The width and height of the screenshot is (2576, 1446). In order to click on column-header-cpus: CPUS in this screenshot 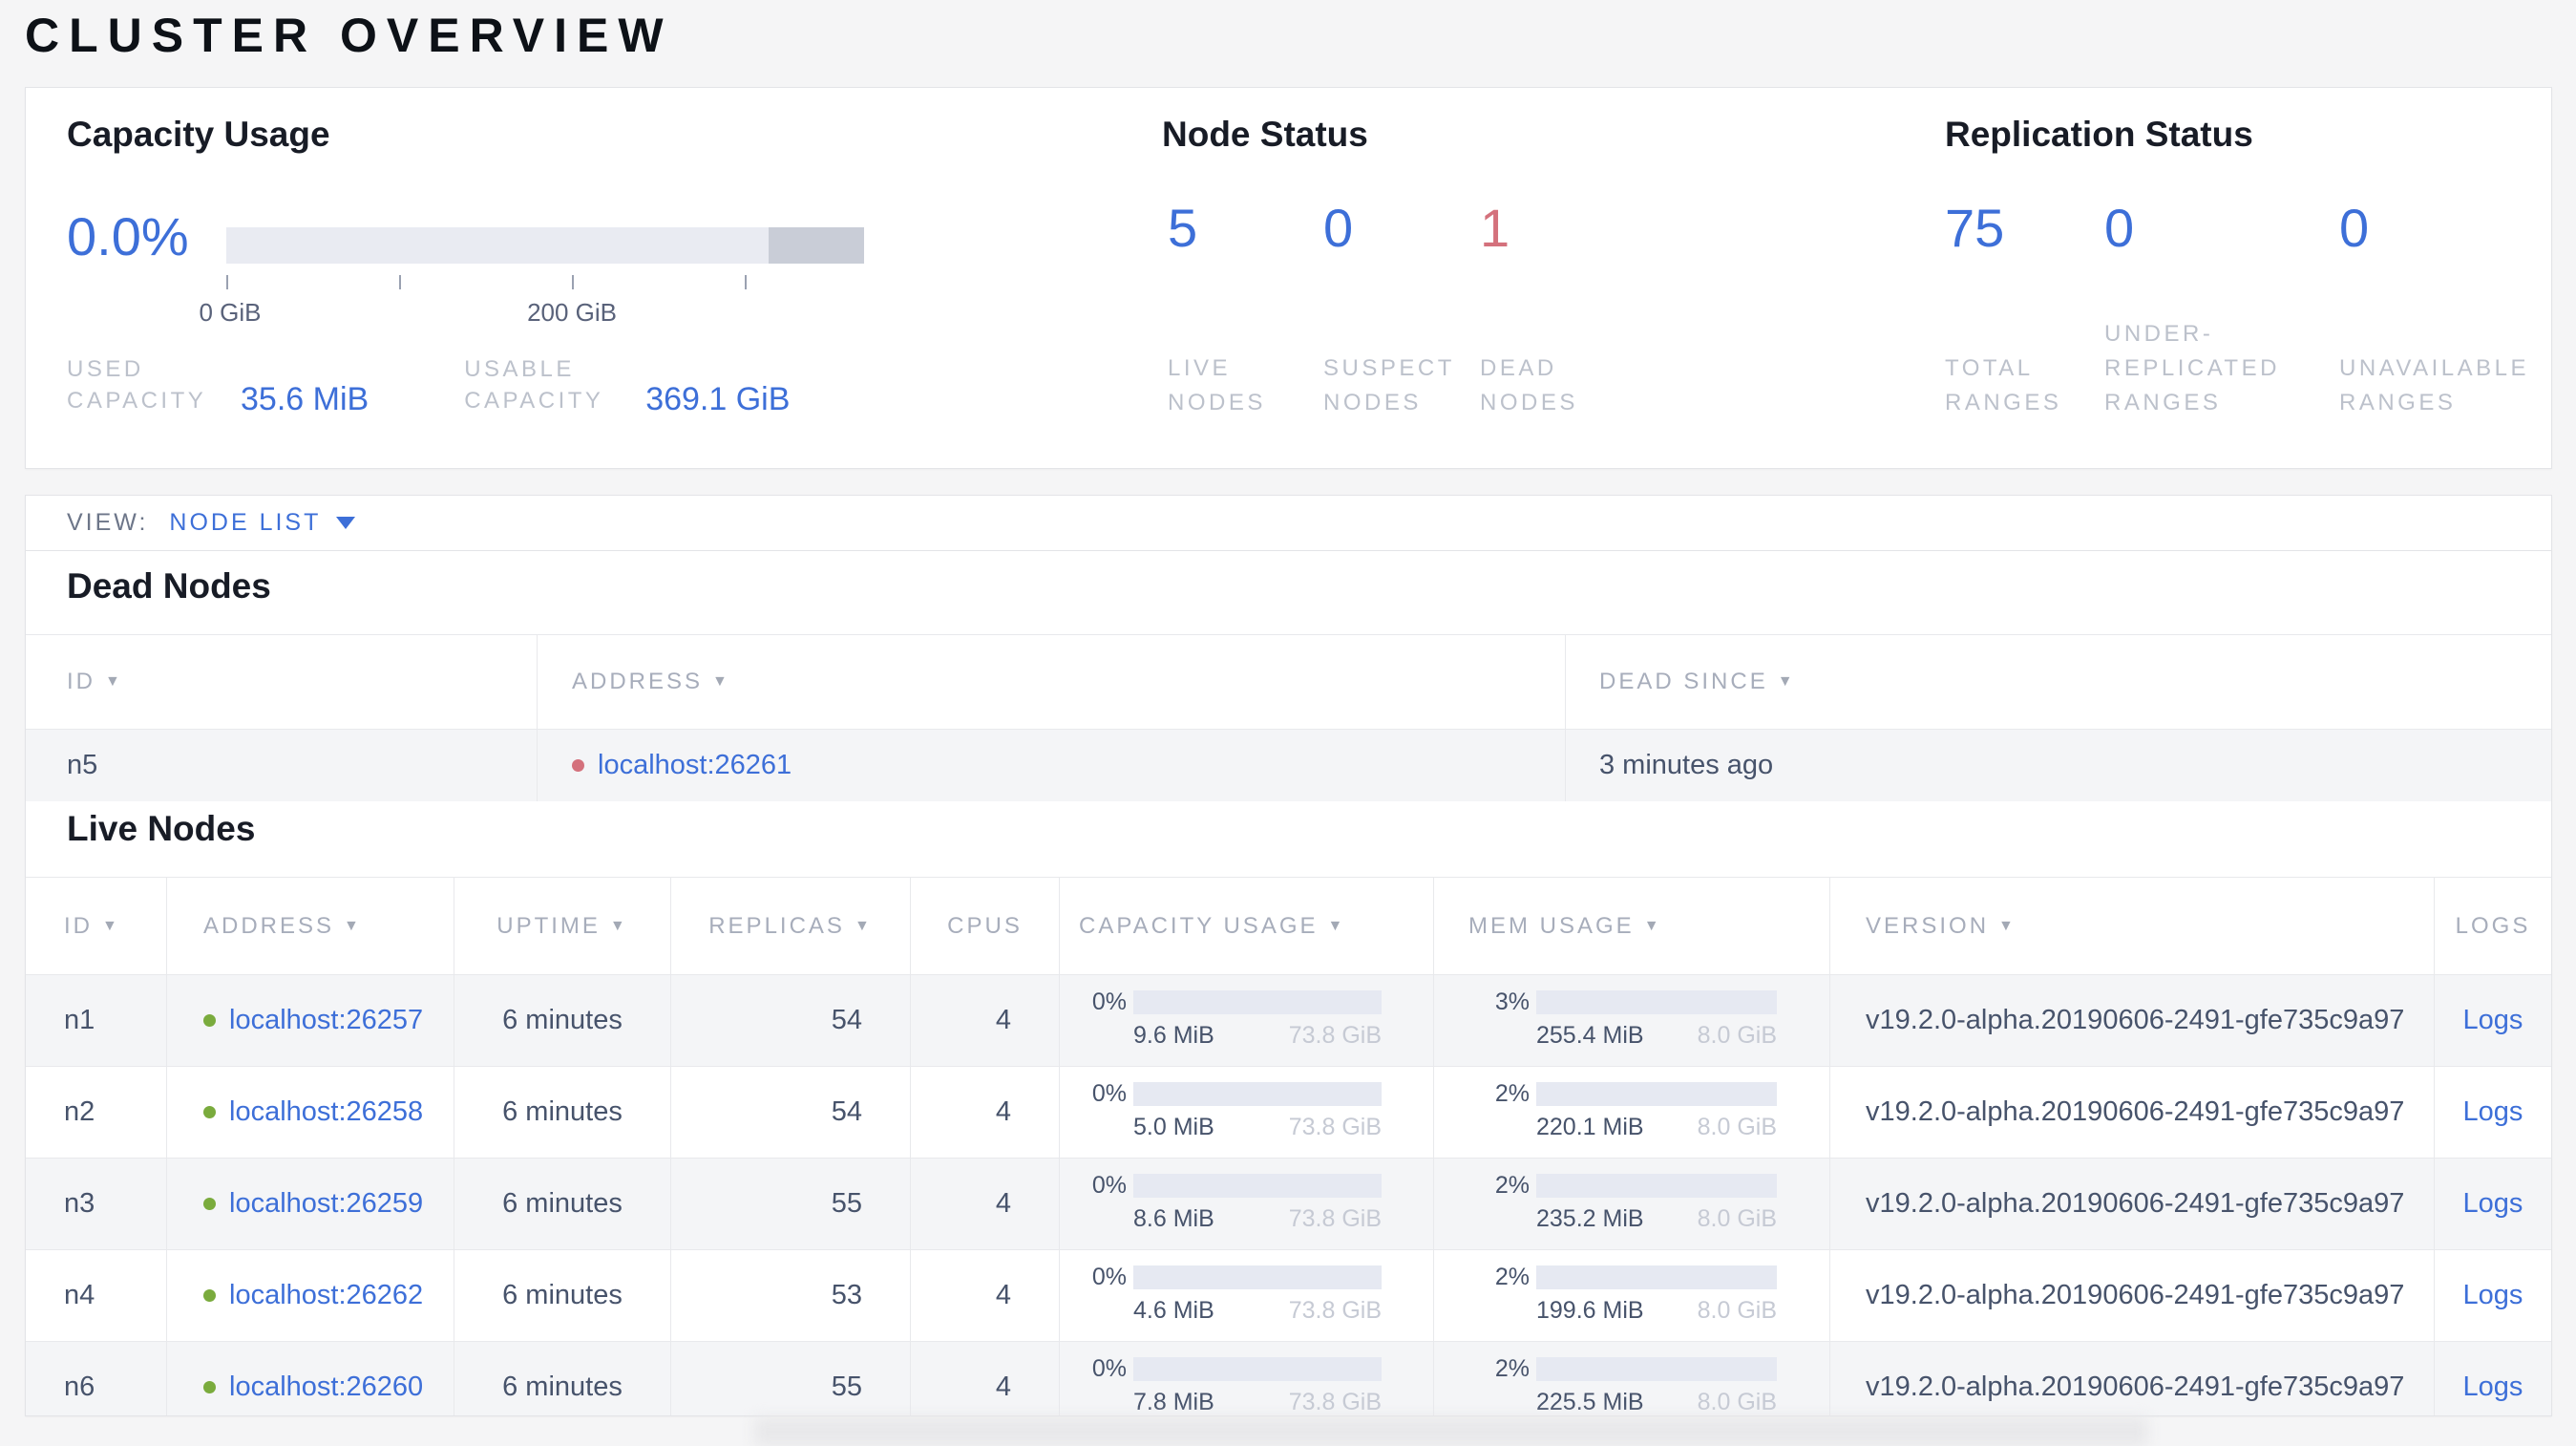, I will do `click(984, 926)`.